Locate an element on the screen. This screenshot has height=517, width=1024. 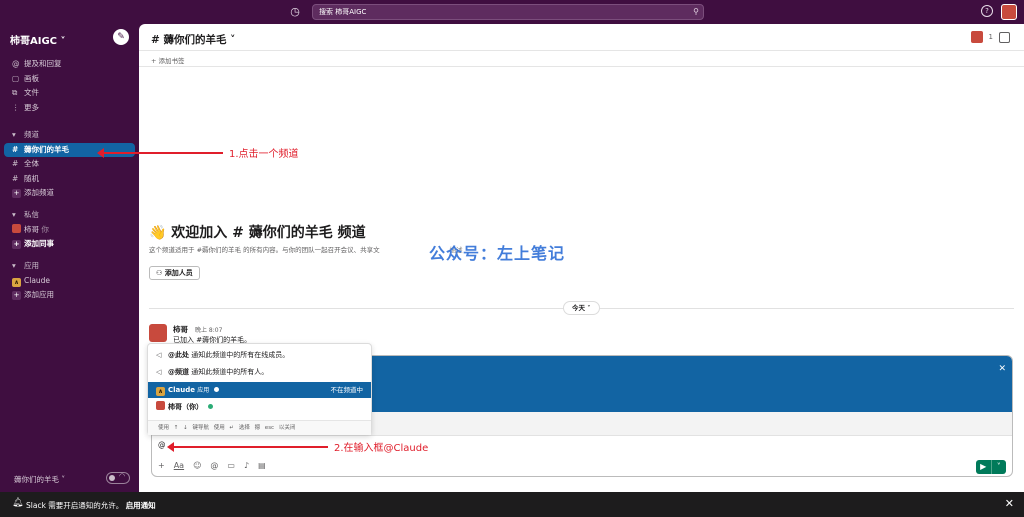
enable-notifications-link: 启用通知 is located at coordinates (141, 505).